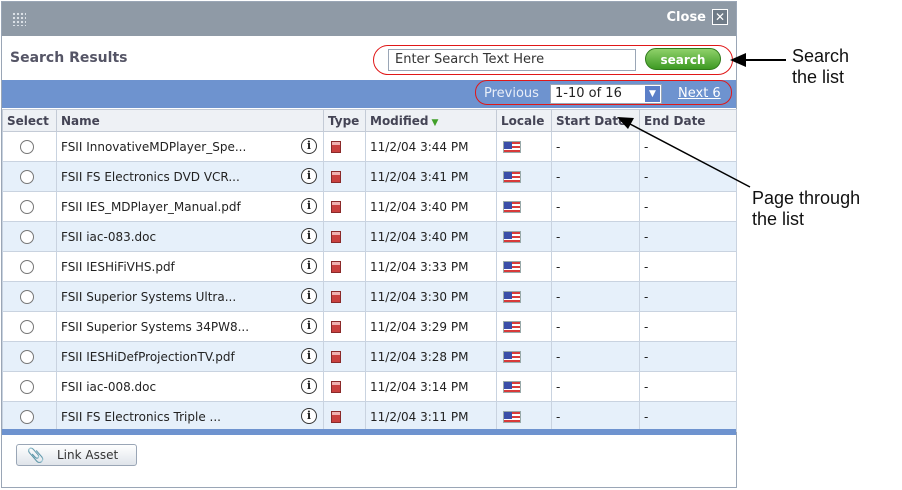 The width and height of the screenshot is (902, 490). Describe the element at coordinates (595, 120) in the screenshot. I see `column-header-start-date: Start Date` at that location.